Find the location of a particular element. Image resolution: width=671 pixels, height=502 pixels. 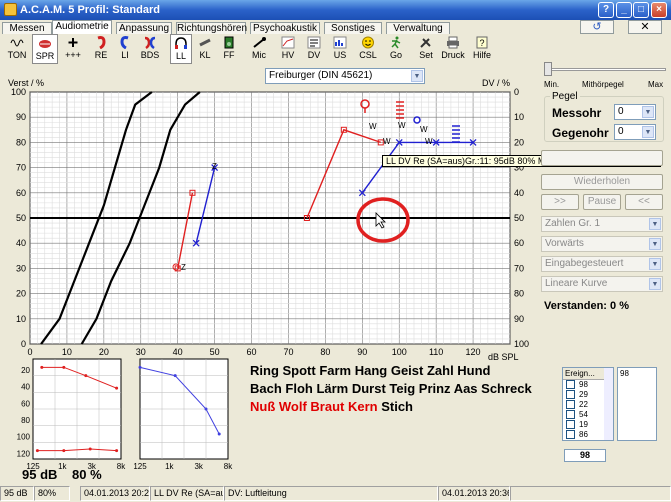

status-date-start: 04.01.2013 20:29:13 is located at coordinates (115, 493).